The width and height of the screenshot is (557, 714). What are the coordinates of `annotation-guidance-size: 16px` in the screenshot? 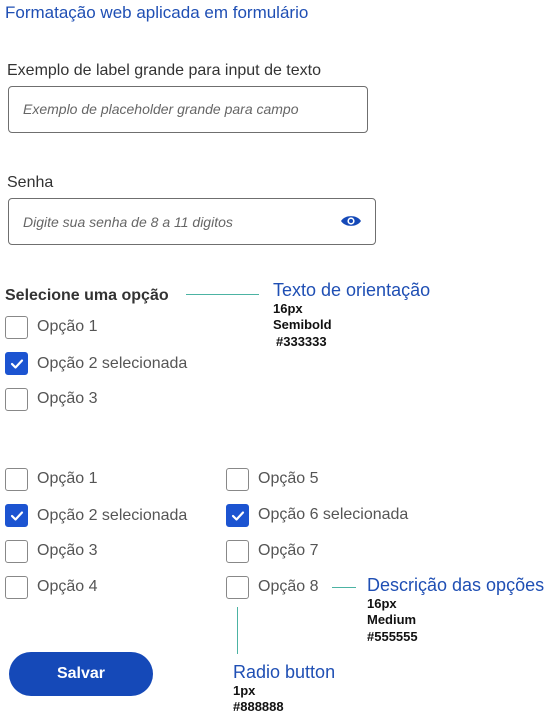 It's located at (288, 308).